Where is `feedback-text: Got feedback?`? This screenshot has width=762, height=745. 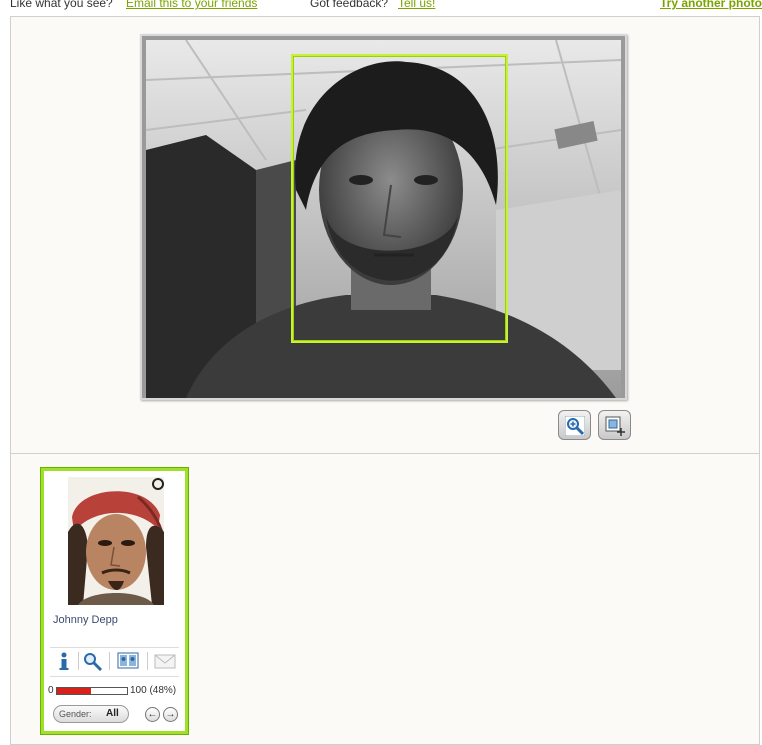 feedback-text: Got feedback? is located at coordinates (349, 5).